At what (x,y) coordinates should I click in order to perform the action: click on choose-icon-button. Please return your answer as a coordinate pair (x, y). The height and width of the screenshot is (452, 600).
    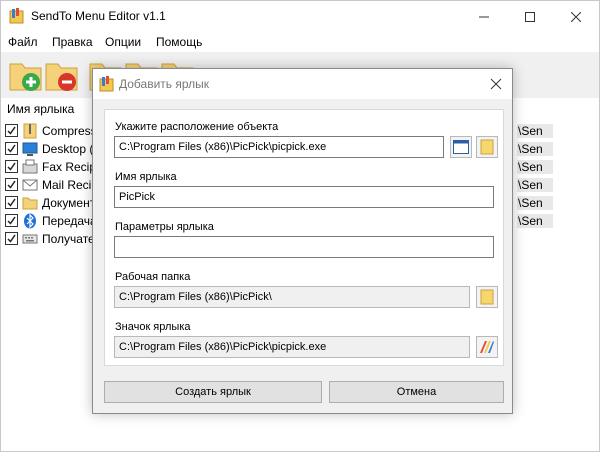
    Looking at the image, I should click on (487, 347).